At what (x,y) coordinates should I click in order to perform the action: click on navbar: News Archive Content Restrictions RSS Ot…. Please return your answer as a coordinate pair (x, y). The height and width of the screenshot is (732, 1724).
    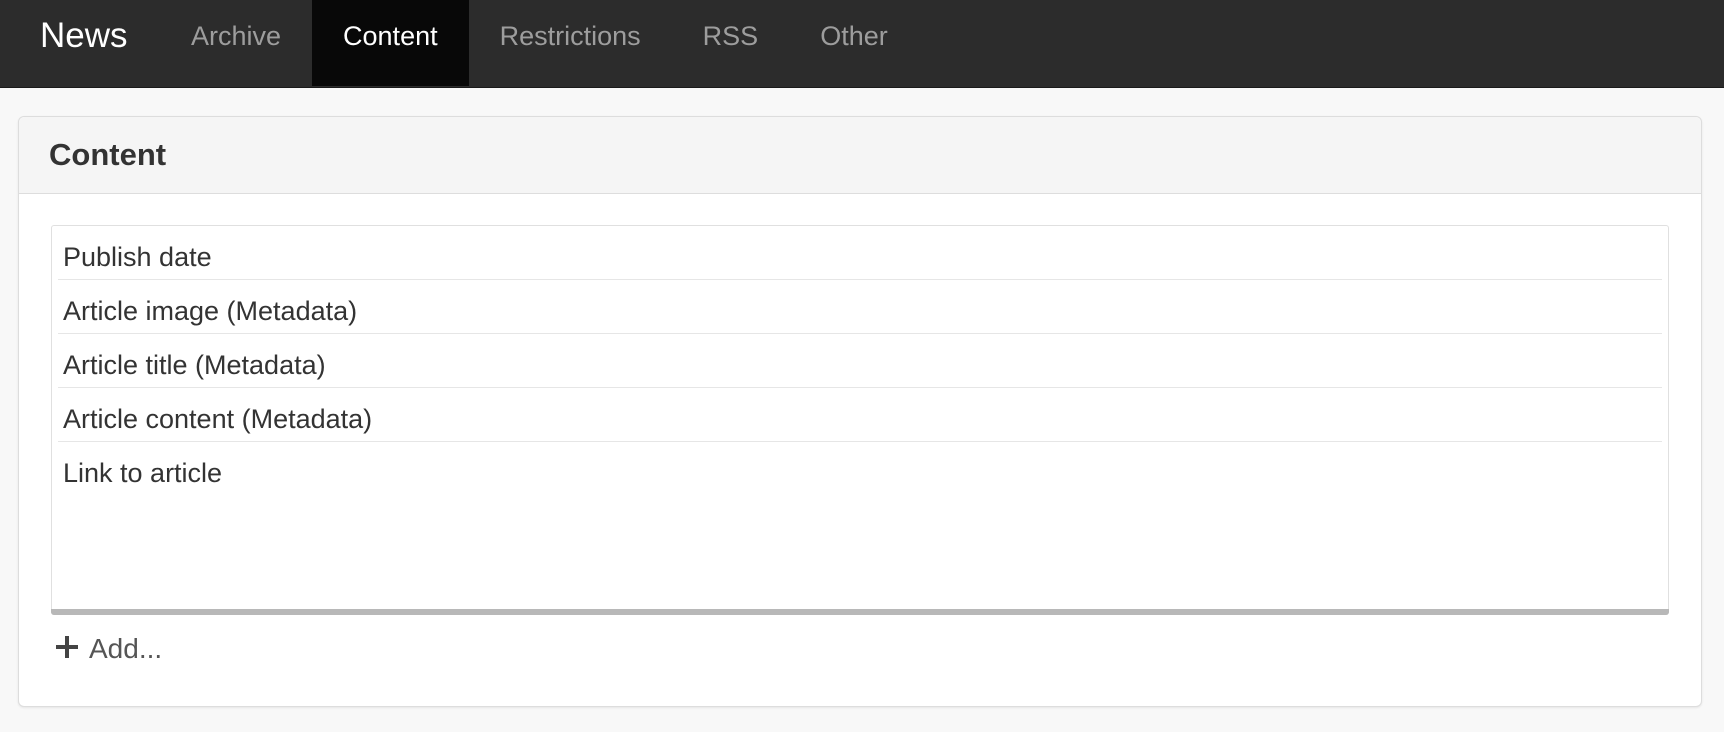
    Looking at the image, I should click on (862, 44).